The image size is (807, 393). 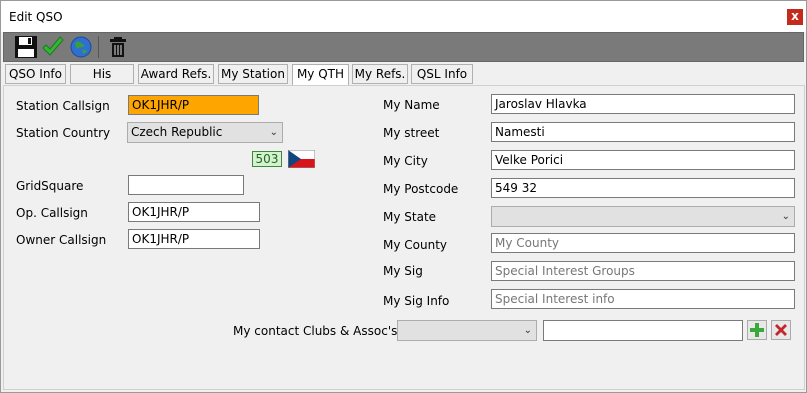 I want to click on station-callsign-label: Station Callsign, so click(x=63, y=106).